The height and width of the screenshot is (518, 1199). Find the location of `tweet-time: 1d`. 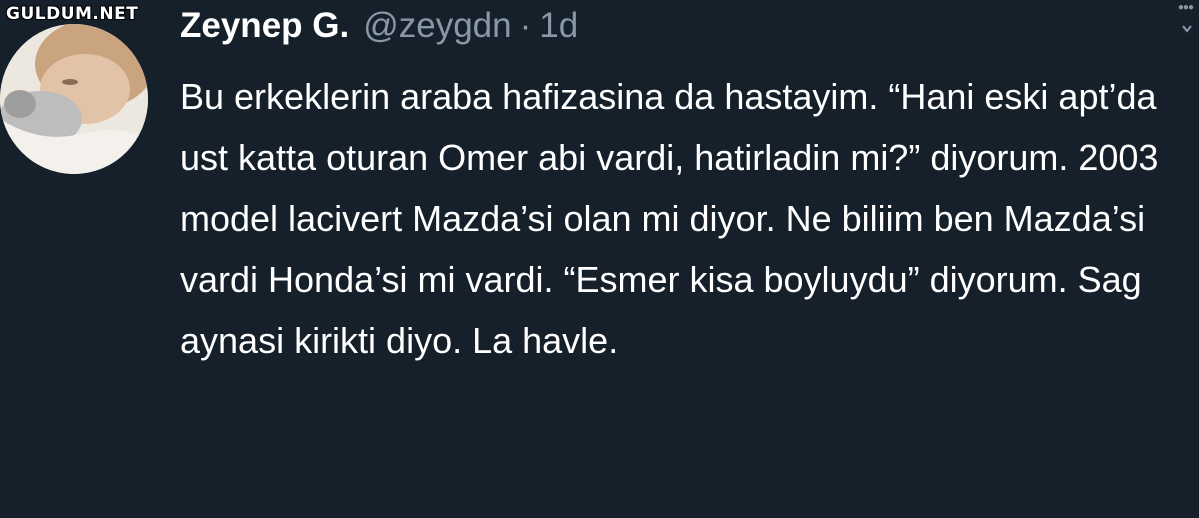

tweet-time: 1d is located at coordinates (558, 26).